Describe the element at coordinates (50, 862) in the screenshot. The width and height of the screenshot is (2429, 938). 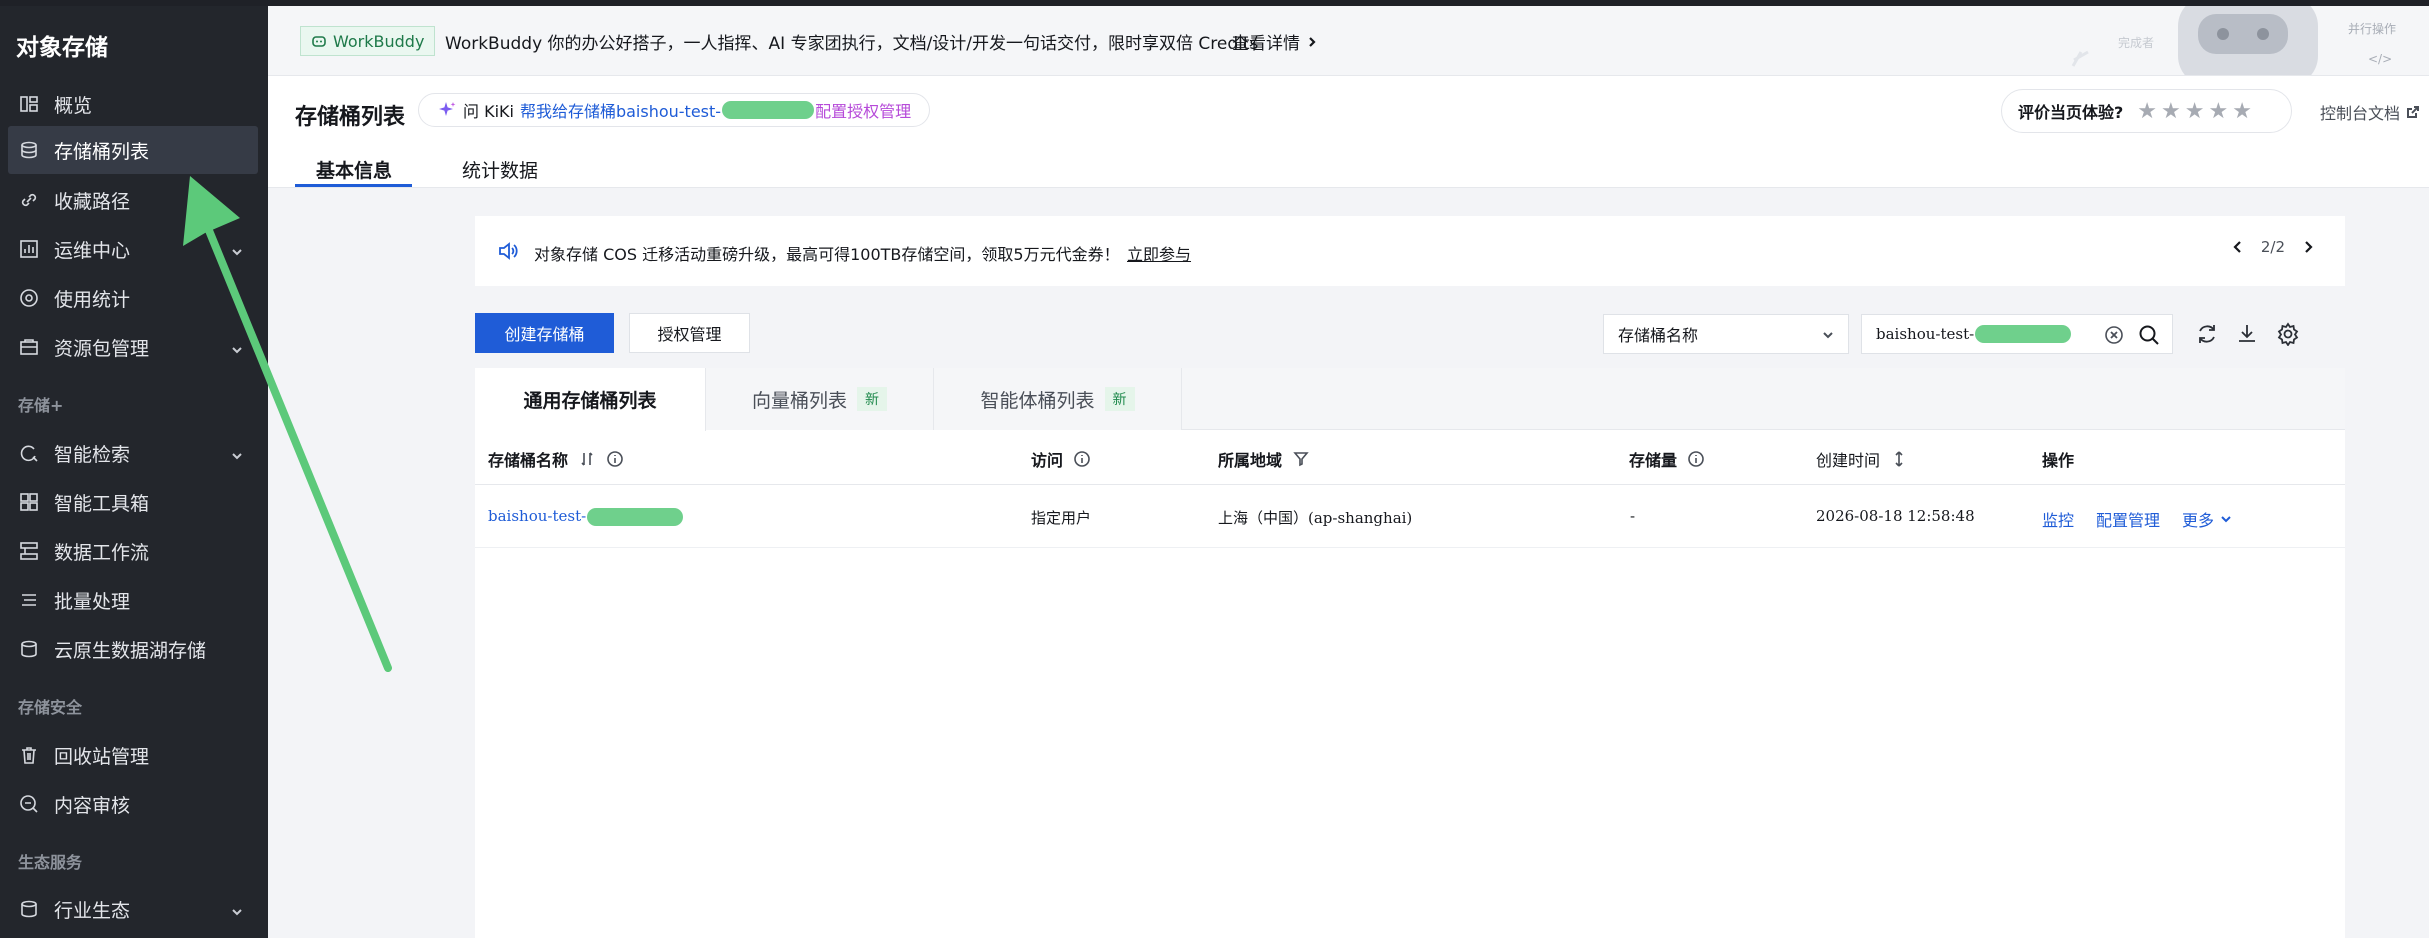
I see `sidebar-section-ecosystem: 生态服务` at that location.